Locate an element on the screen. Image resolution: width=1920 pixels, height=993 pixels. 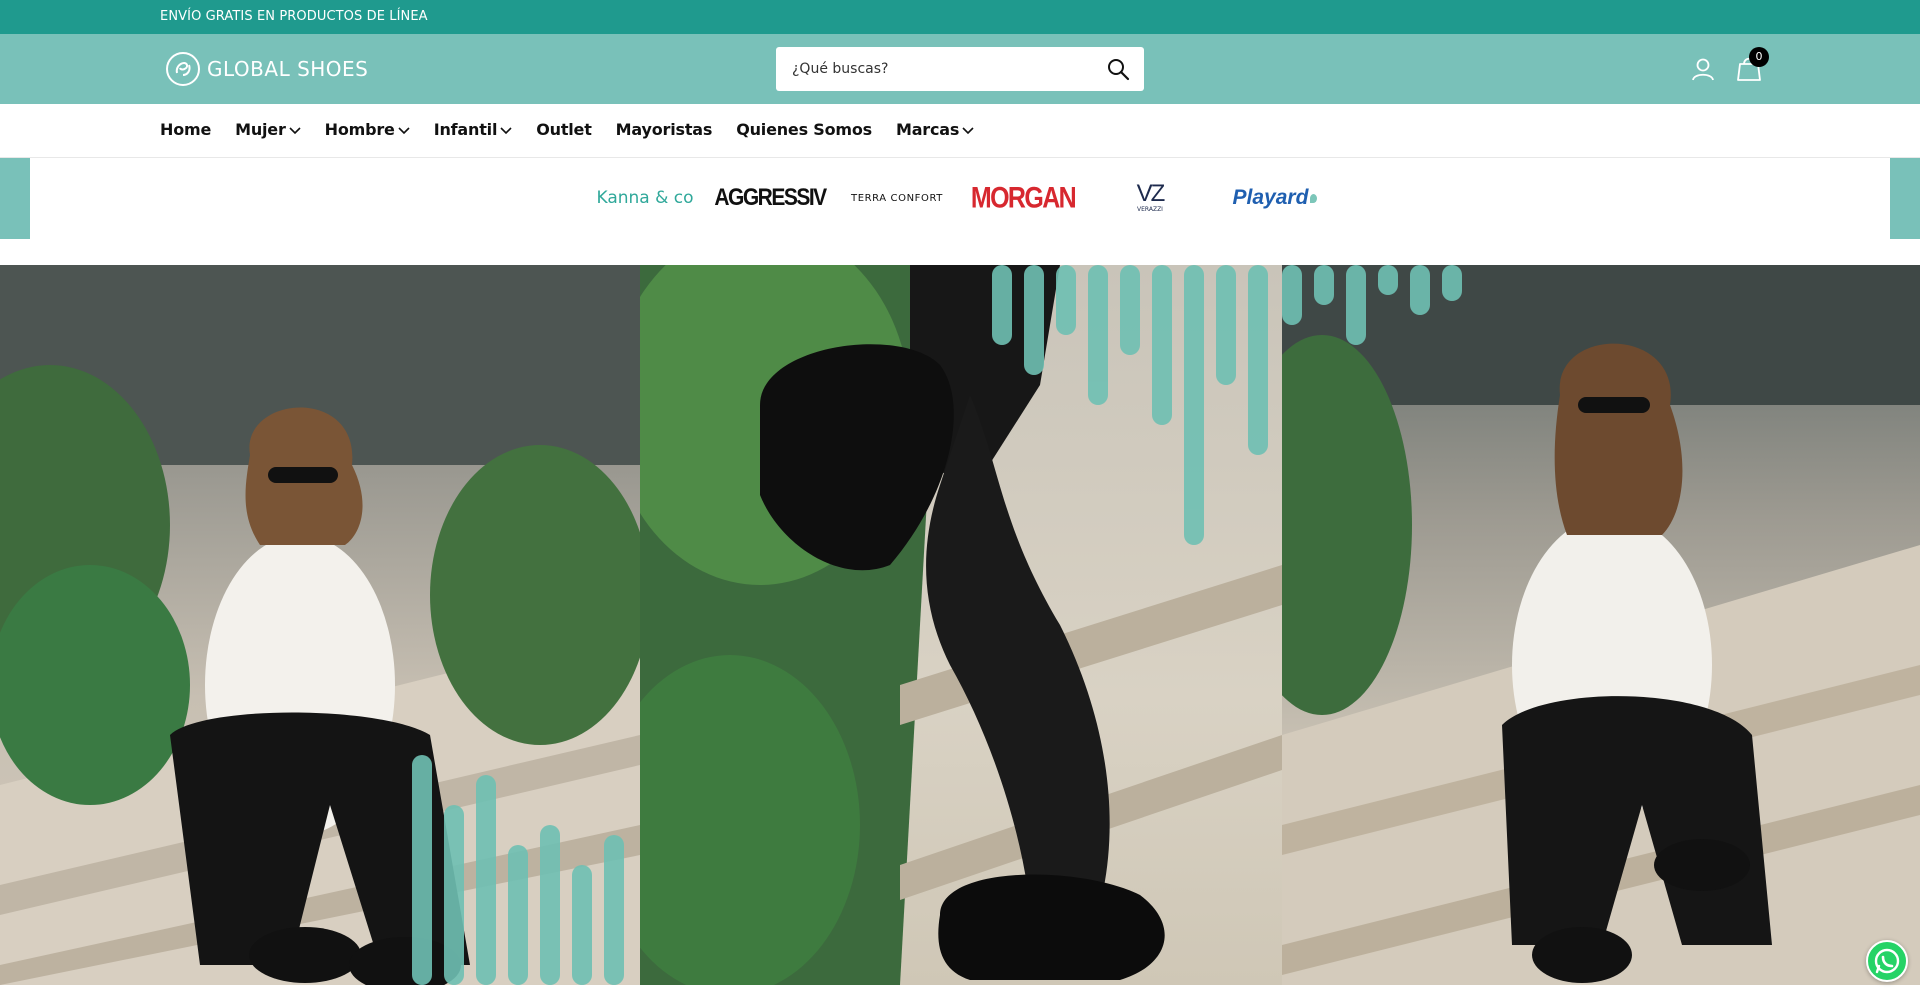
nav-item-label: Hombre is located at coordinates (359, 129).